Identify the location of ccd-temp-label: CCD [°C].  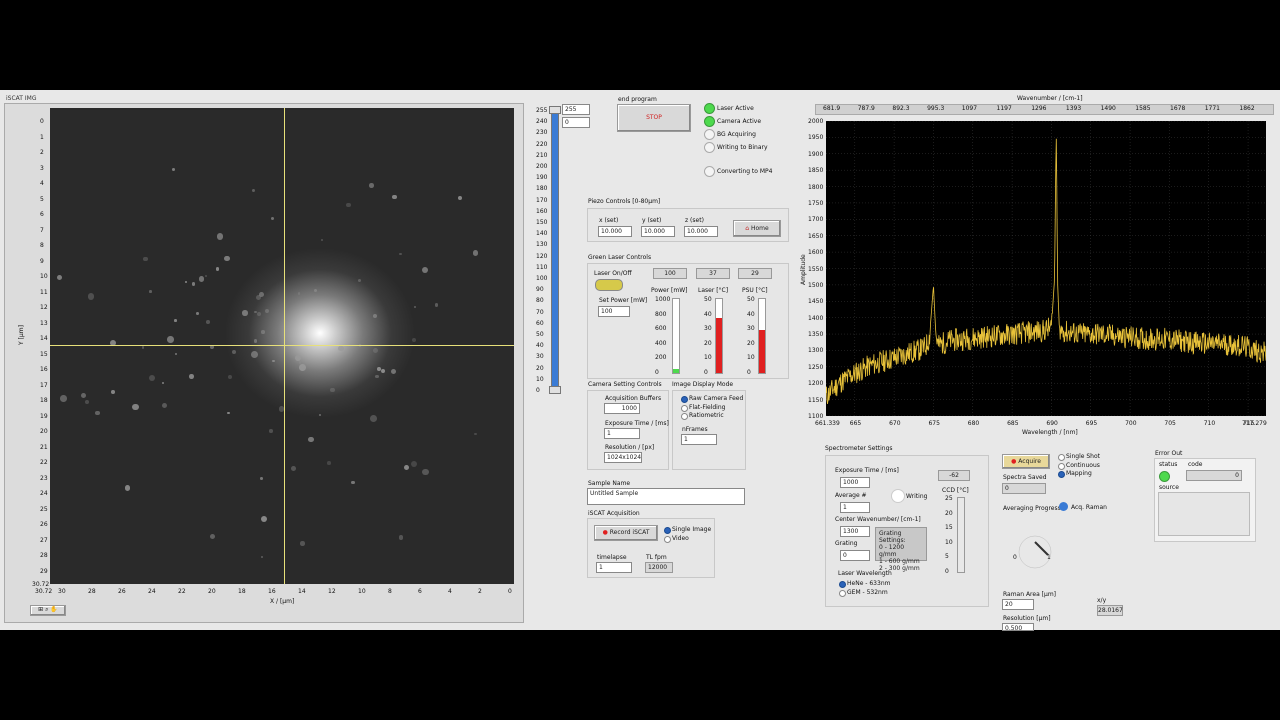
(955, 490).